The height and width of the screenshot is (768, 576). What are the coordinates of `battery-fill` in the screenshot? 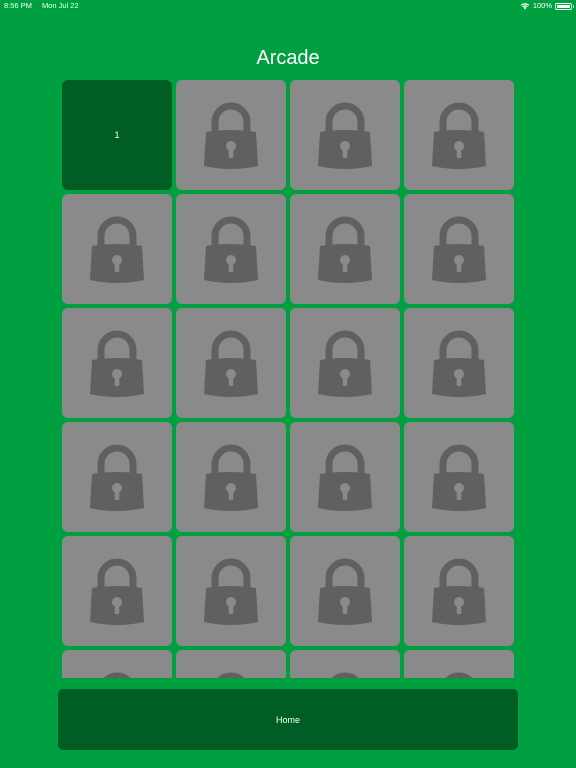 It's located at (563, 6).